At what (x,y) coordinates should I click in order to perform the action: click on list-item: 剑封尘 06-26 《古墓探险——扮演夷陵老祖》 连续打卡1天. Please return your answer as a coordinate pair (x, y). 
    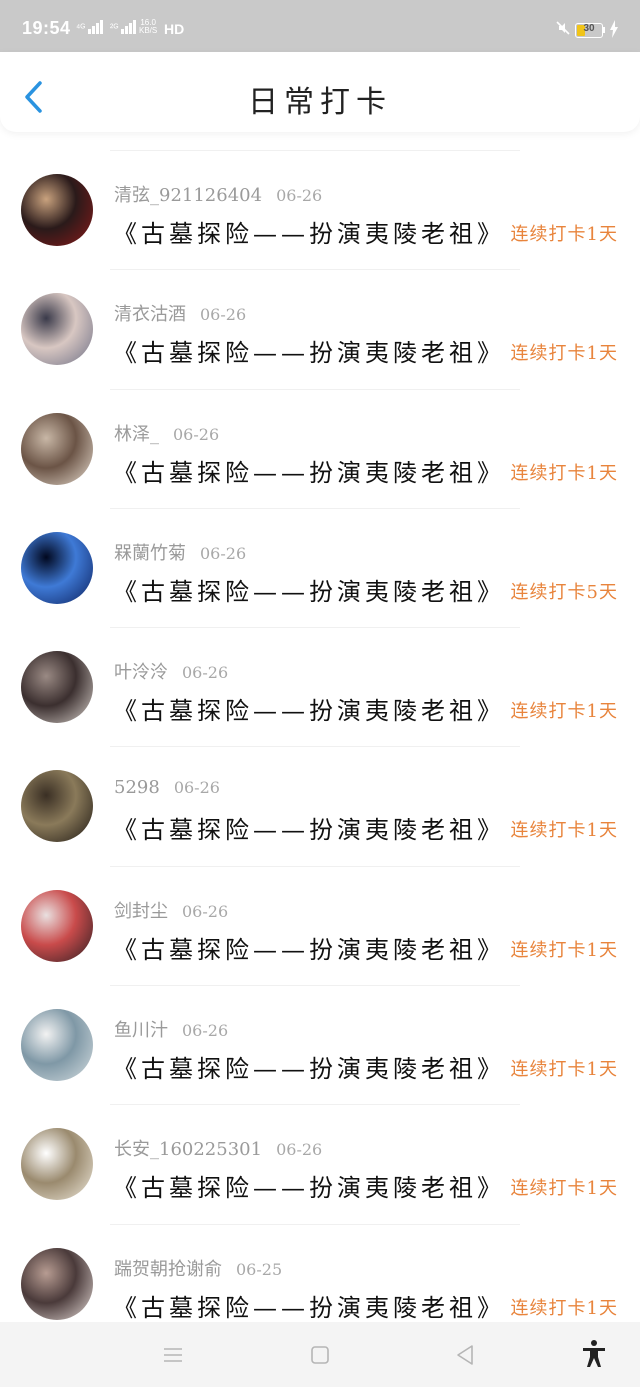
    Looking at the image, I should click on (320, 925).